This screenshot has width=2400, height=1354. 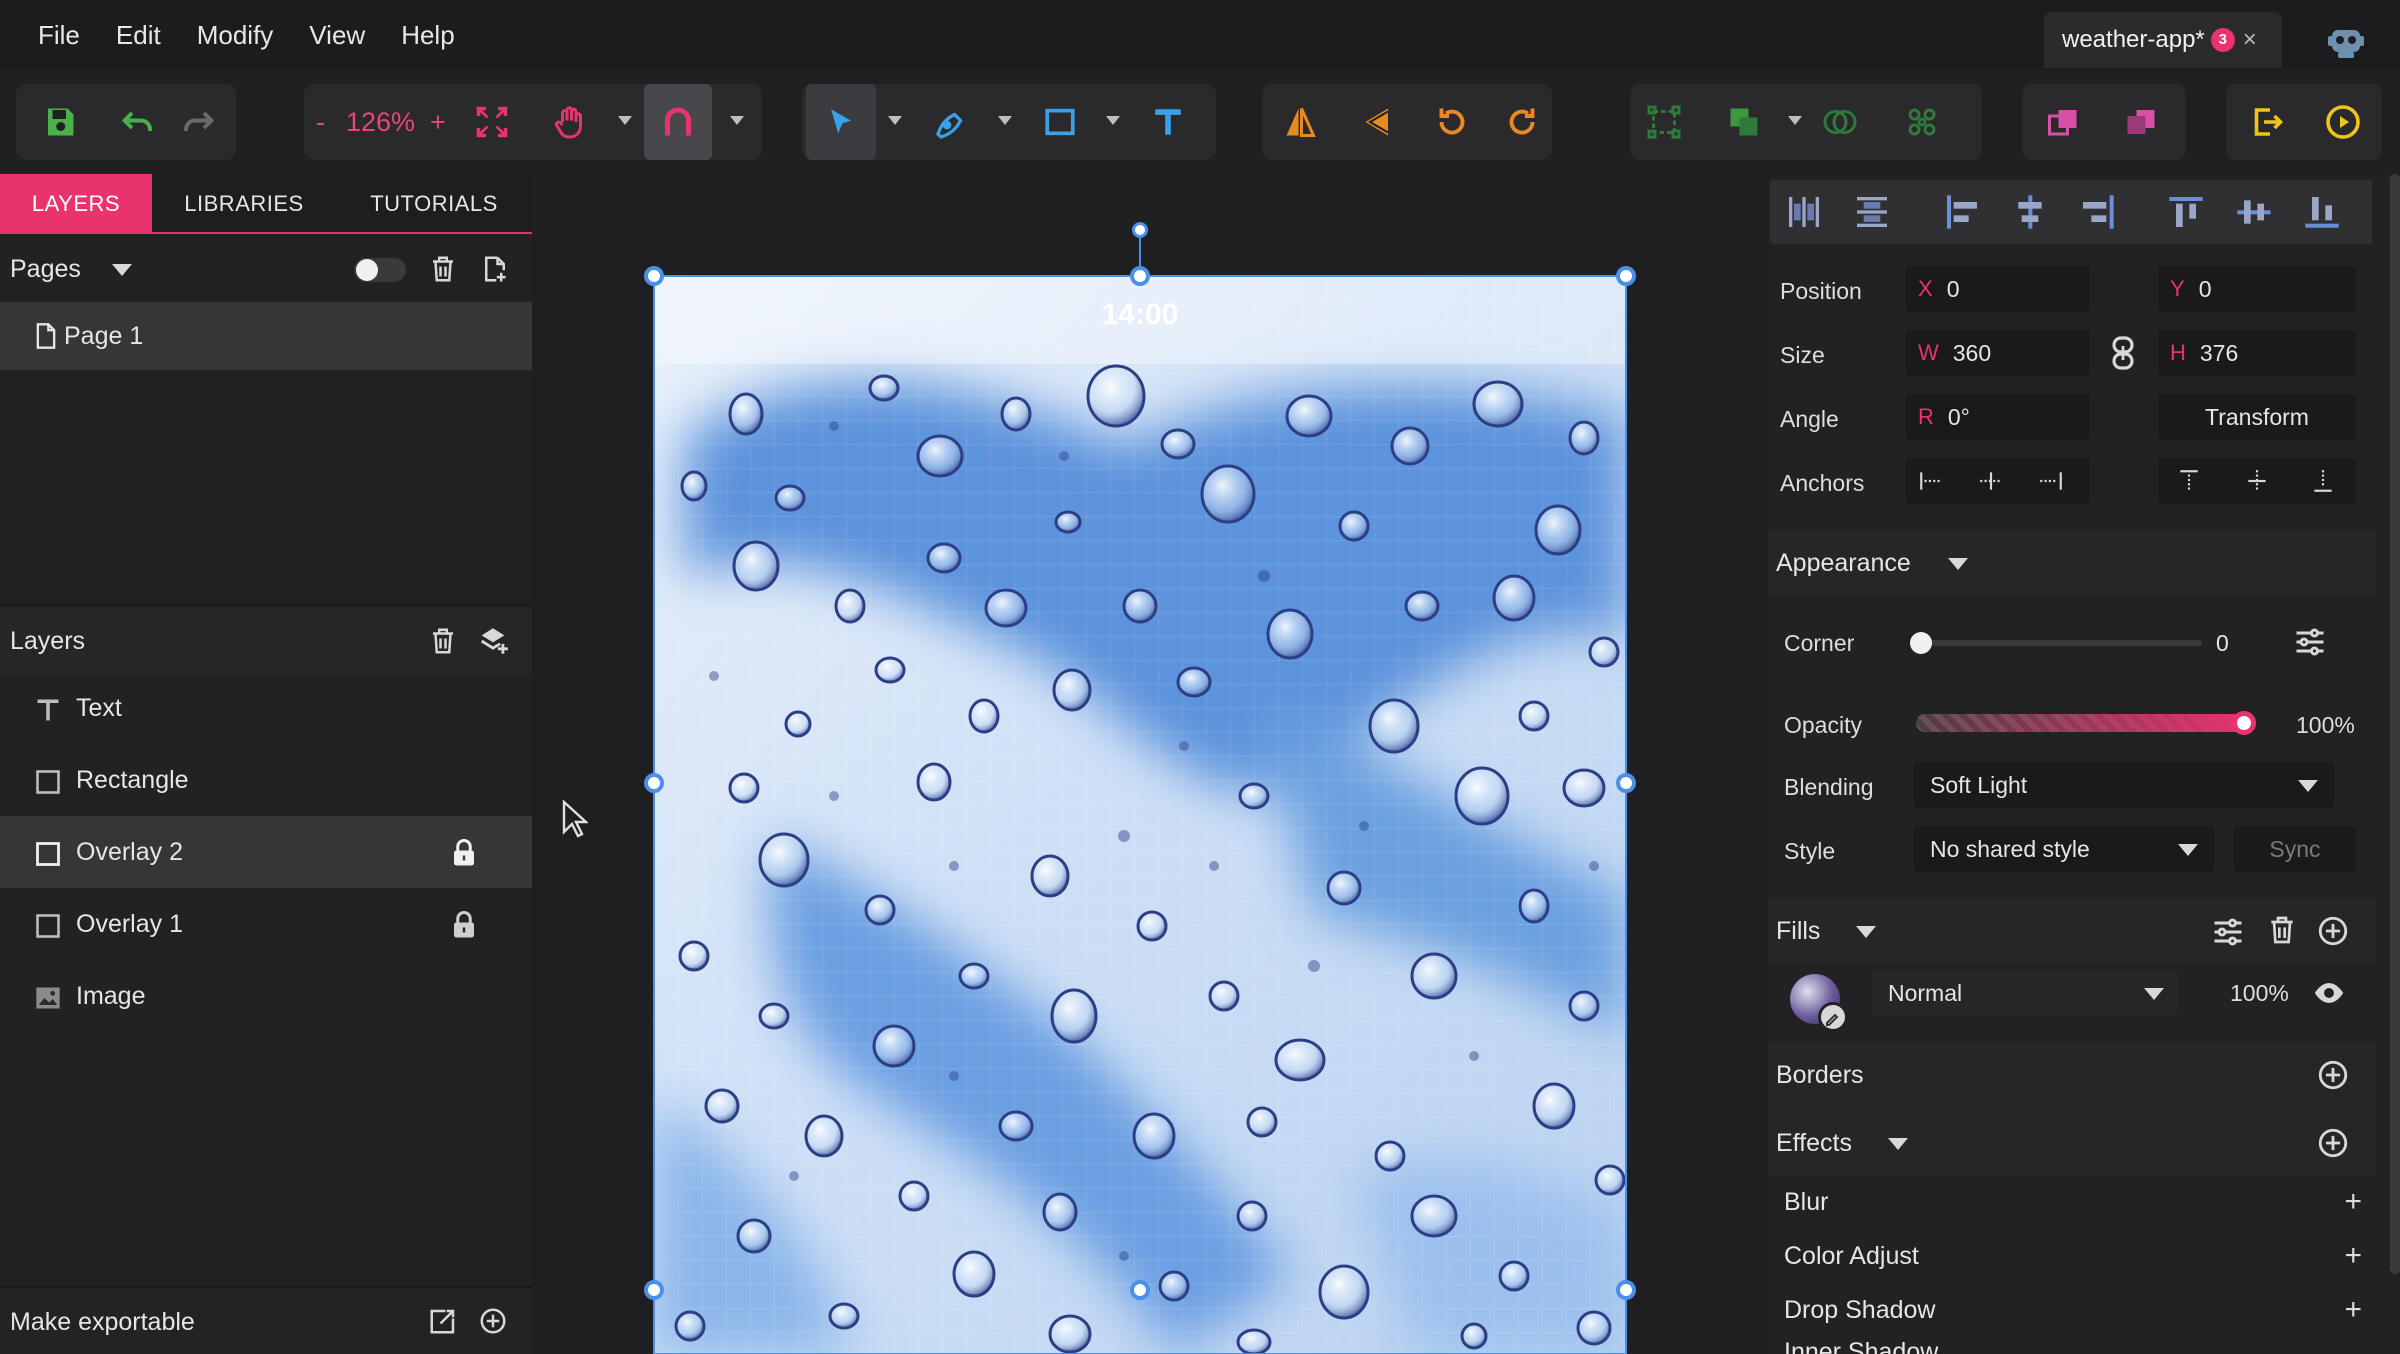 What do you see at coordinates (1898, 1144) in the screenshot?
I see `effects-collapse-icon` at bounding box center [1898, 1144].